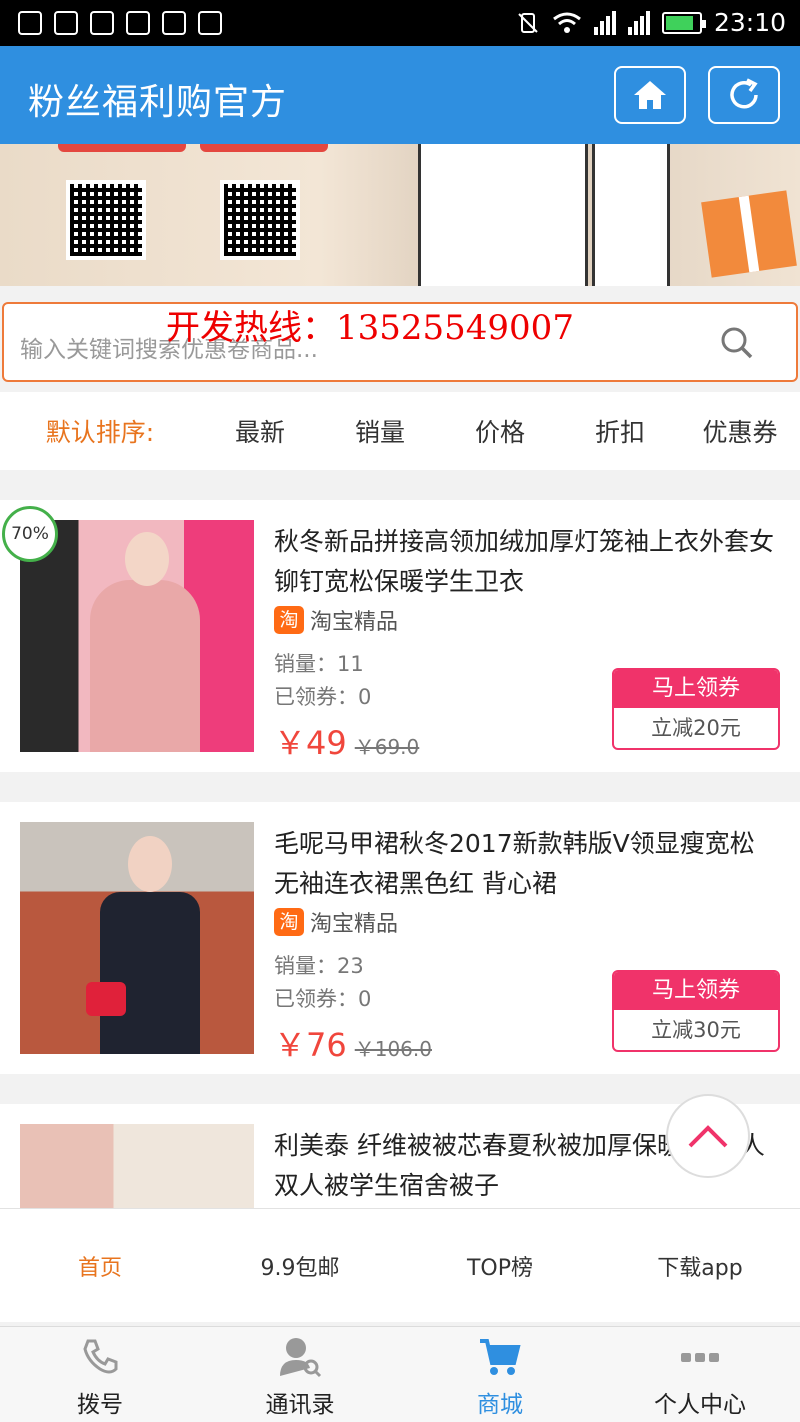 Image resolution: width=800 pixels, height=1422 pixels. Describe the element at coordinates (102, 23) in the screenshot. I see `shield-icon` at that location.